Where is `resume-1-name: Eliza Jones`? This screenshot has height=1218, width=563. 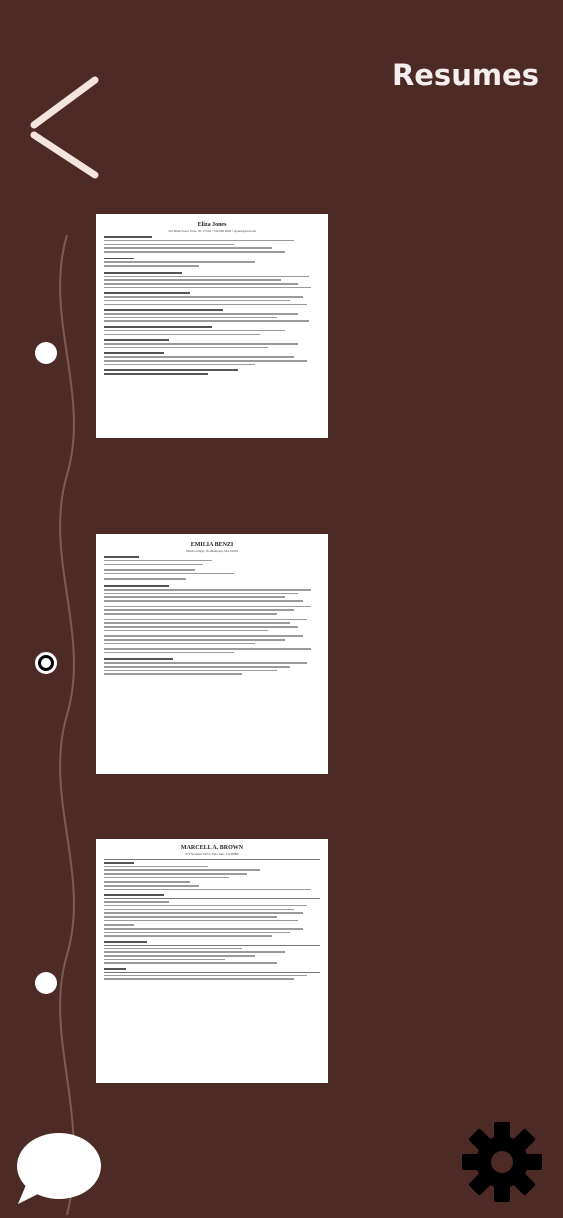
resume-1-name: Eliza Jones is located at coordinates (212, 225).